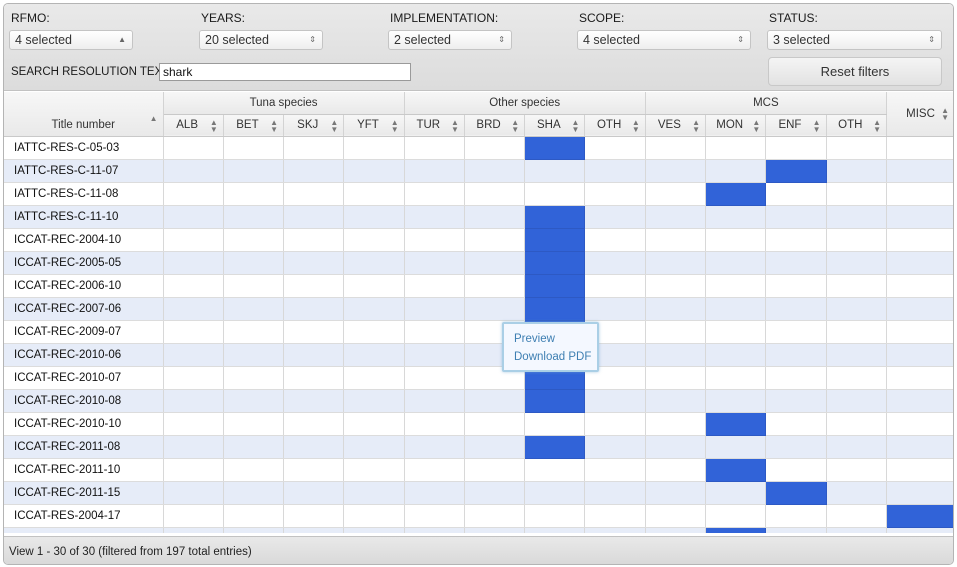  I want to click on table-row: ICCAT-REC-2011-10, so click(478, 470).